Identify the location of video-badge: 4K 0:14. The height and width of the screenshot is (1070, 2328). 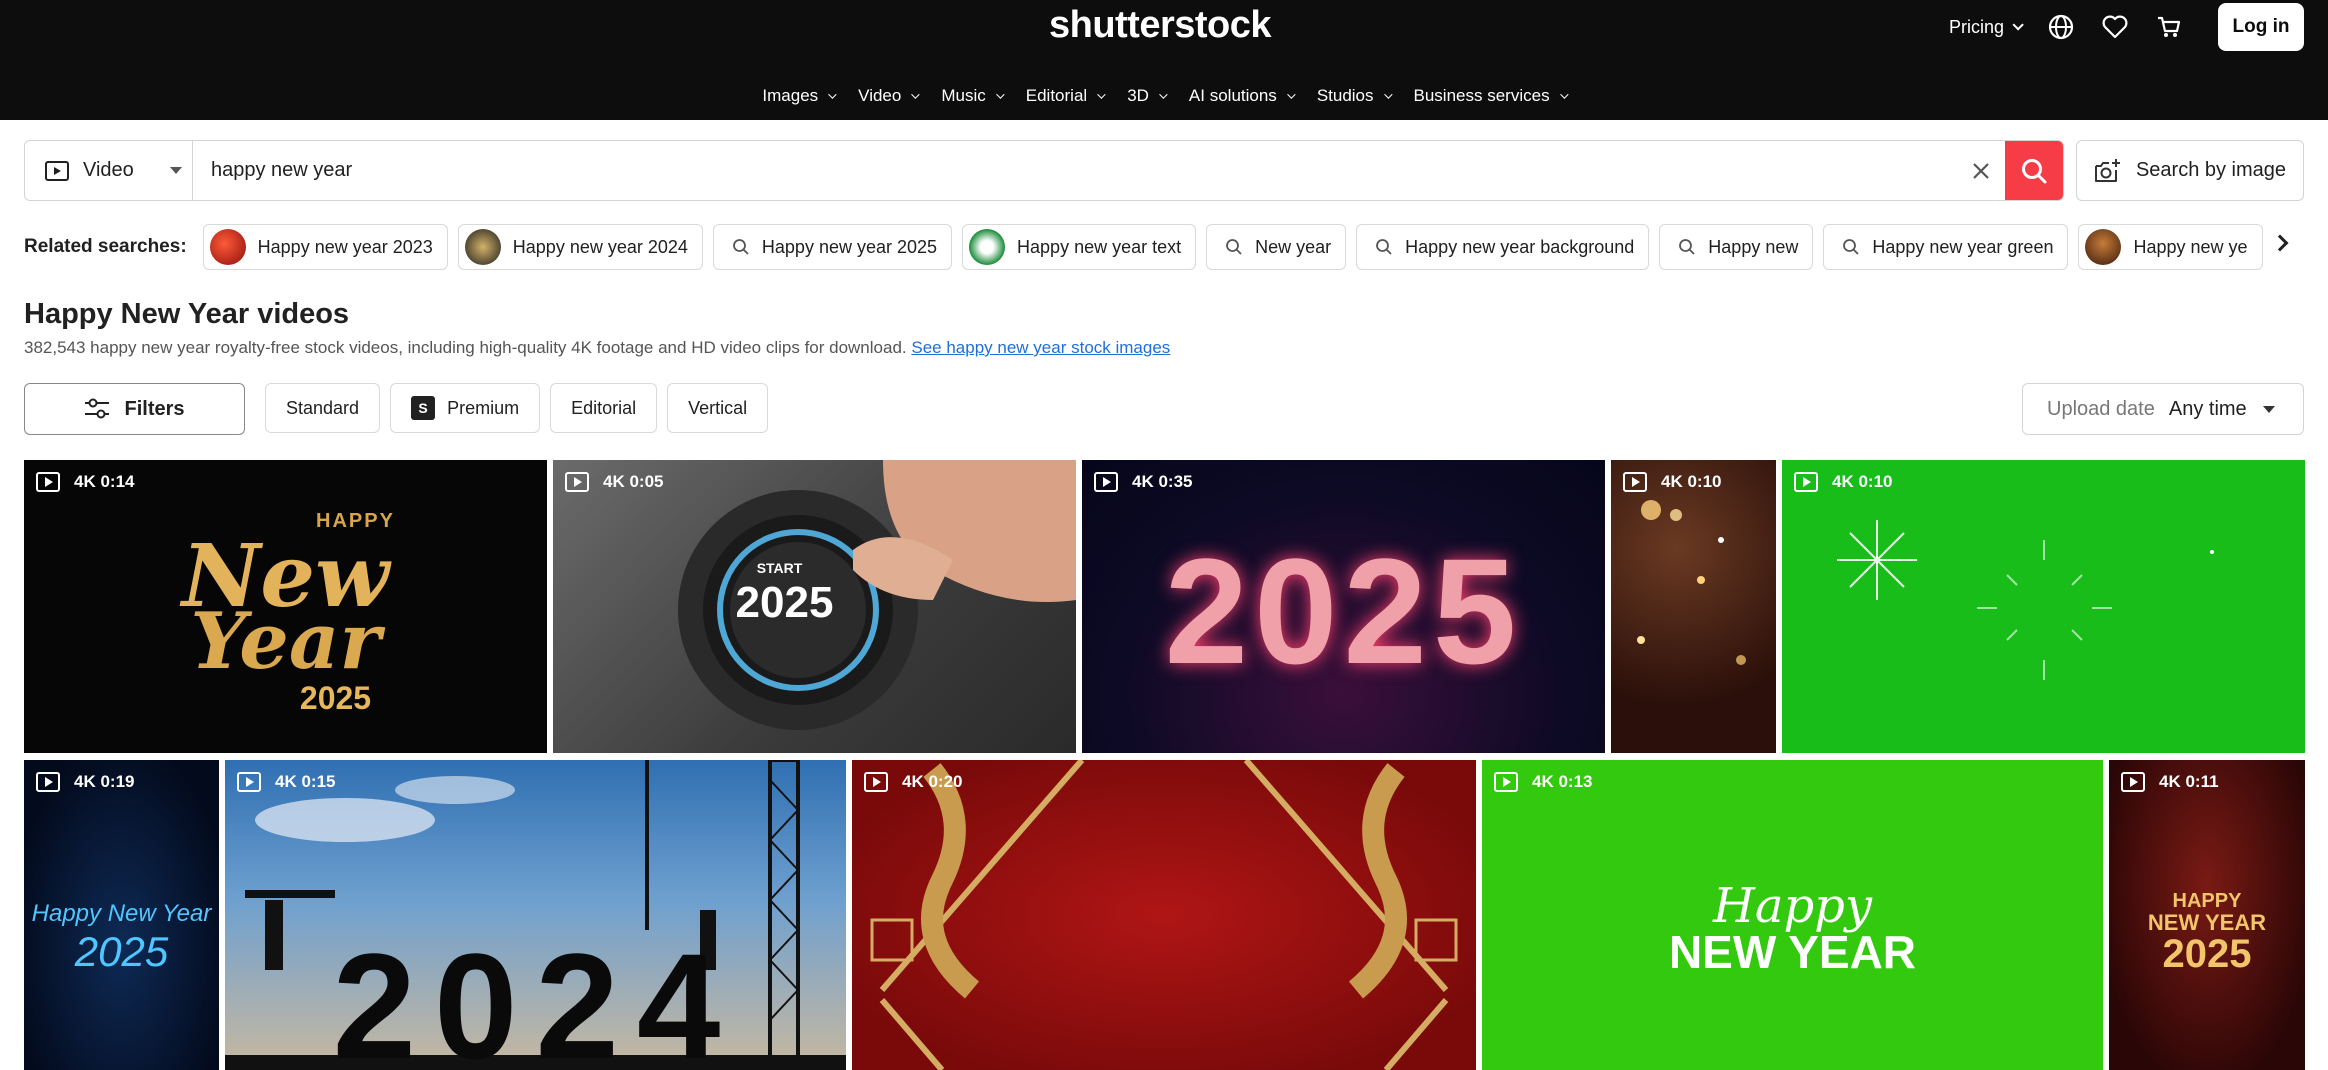
(85, 482).